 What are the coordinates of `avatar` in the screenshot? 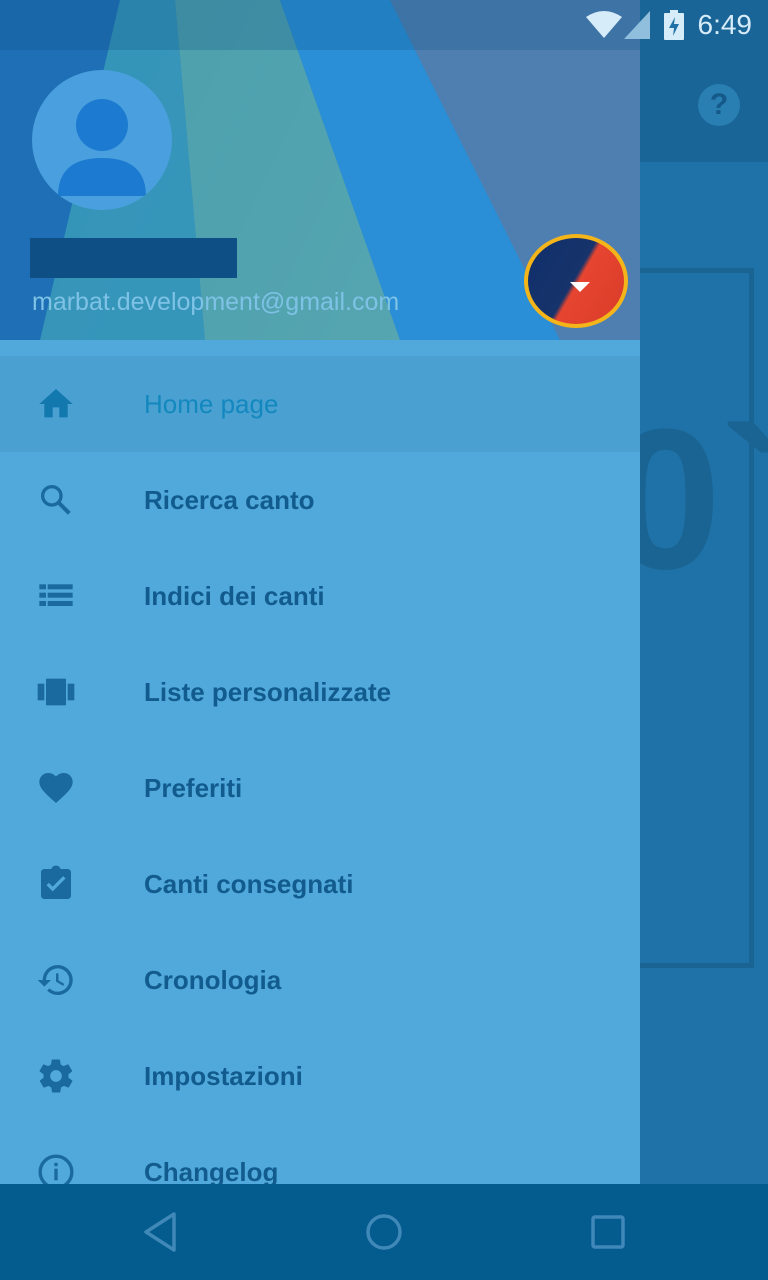 It's located at (102, 140).